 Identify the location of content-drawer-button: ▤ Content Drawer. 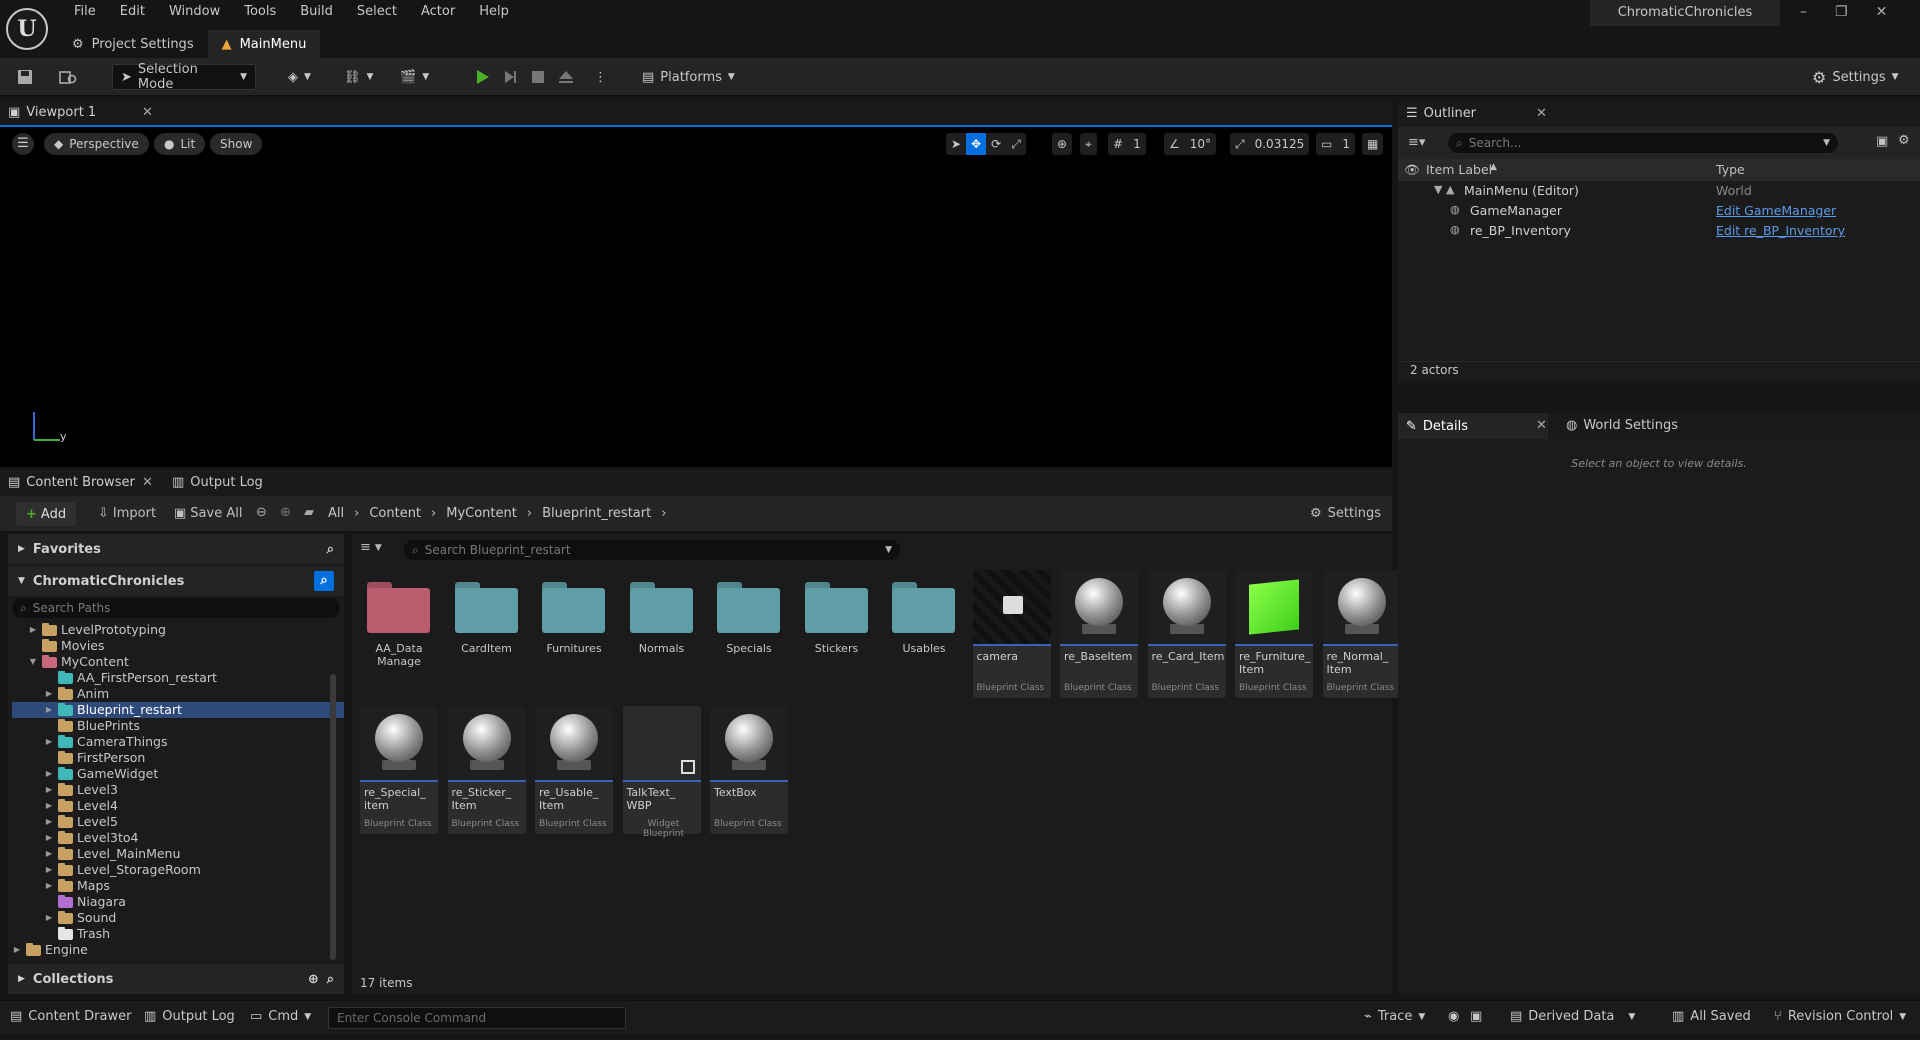
(70, 1016).